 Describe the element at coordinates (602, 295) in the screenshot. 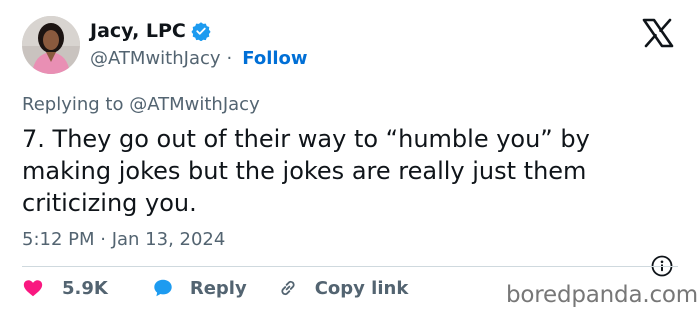

I see `watermark: boredpanda.com` at that location.